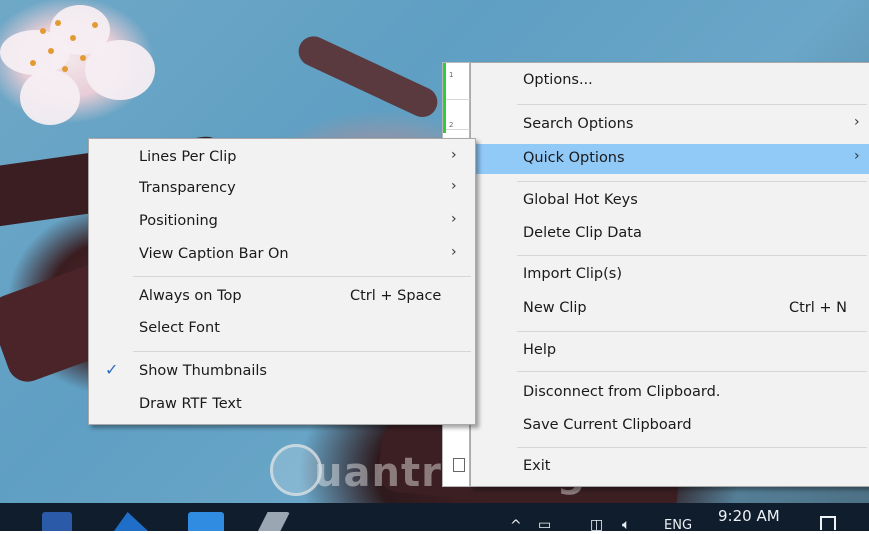 The width and height of the screenshot is (869, 534). Describe the element at coordinates (282, 405) in the screenshot. I see `menu-item-draw-rtf-text: Draw RTF Text` at that location.